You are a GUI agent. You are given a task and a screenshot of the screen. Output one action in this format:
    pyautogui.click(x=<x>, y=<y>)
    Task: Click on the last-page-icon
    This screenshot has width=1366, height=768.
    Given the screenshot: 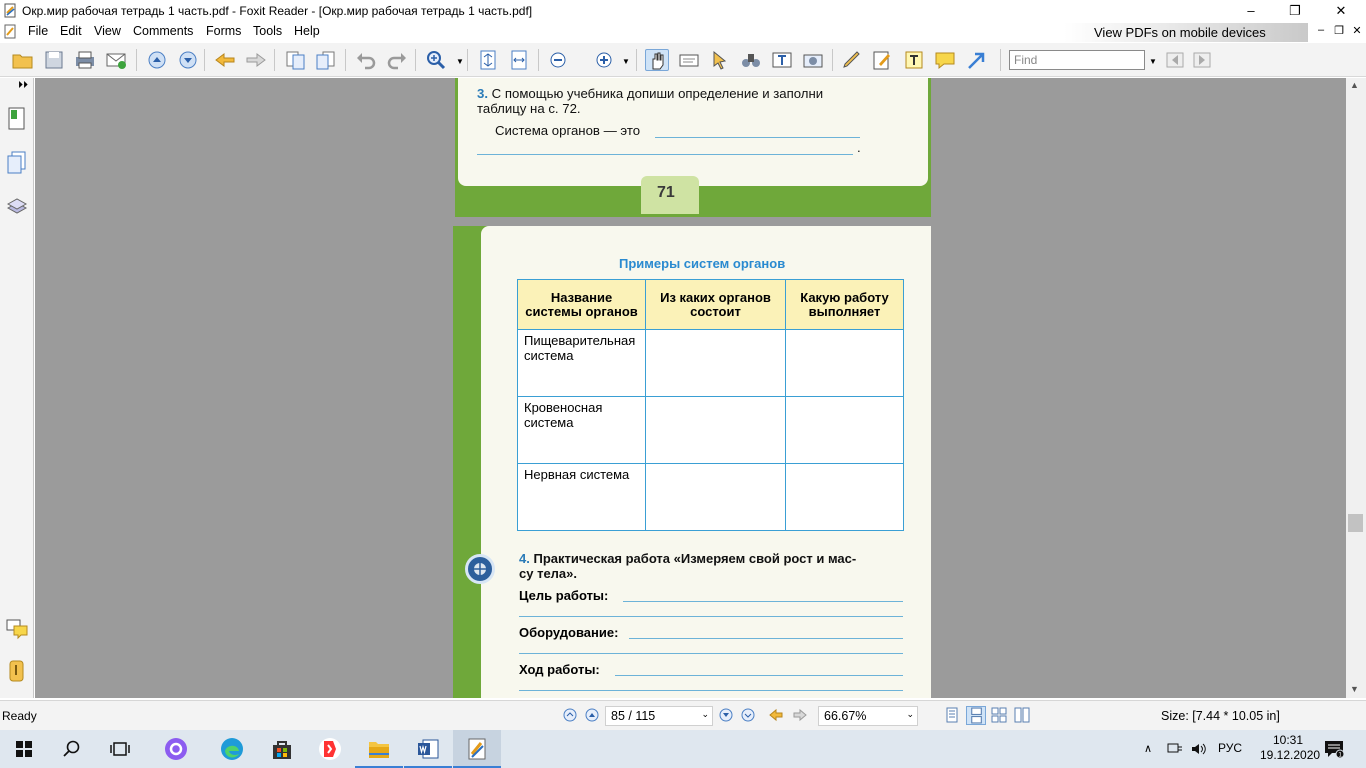 What is the action you would take?
    pyautogui.click(x=748, y=715)
    